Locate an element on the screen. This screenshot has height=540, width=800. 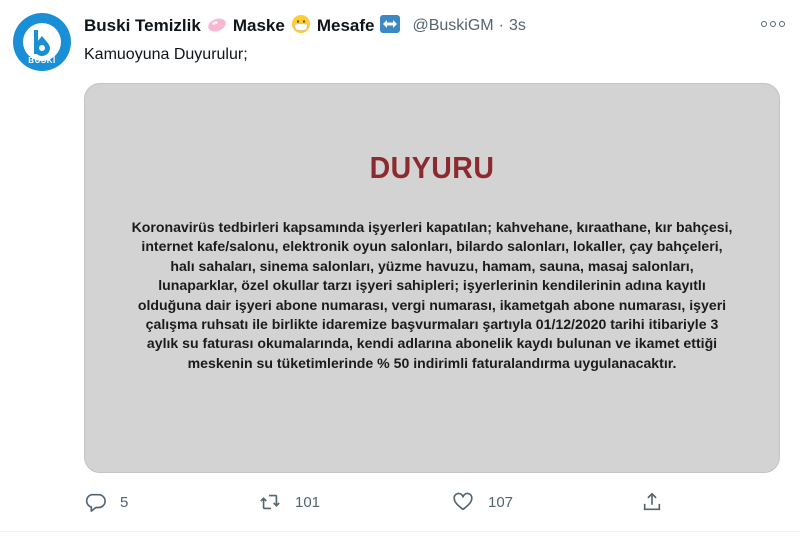
display-name-word-2: Maske is located at coordinates (259, 24).